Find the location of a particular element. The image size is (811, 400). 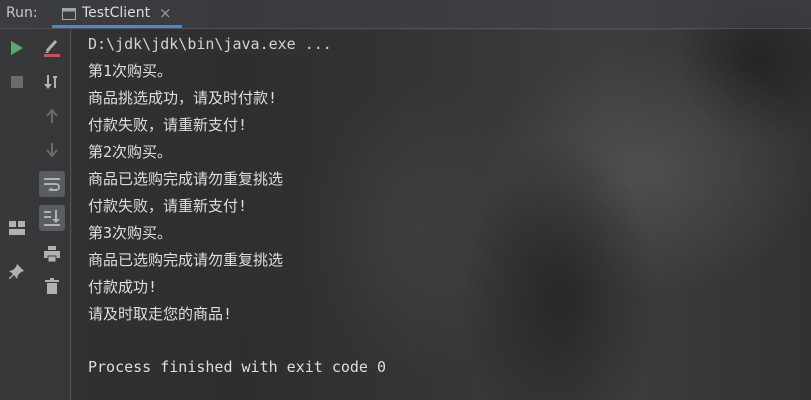

exit-code-message: Process finished with exit code 0 is located at coordinates (237, 367).